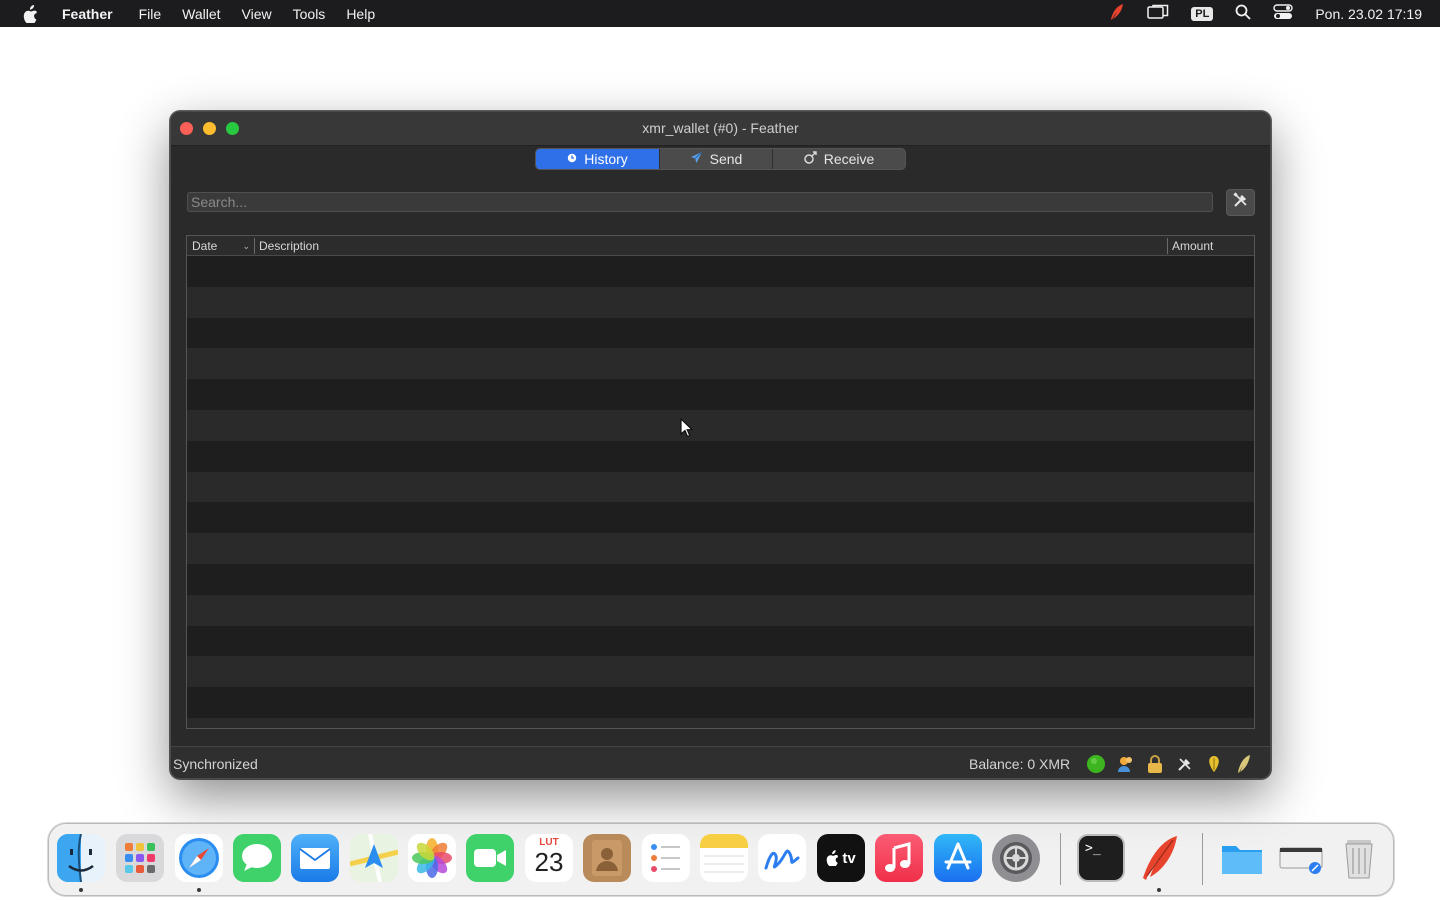  Describe the element at coordinates (1359, 858) in the screenshot. I see `trash-icon` at that location.